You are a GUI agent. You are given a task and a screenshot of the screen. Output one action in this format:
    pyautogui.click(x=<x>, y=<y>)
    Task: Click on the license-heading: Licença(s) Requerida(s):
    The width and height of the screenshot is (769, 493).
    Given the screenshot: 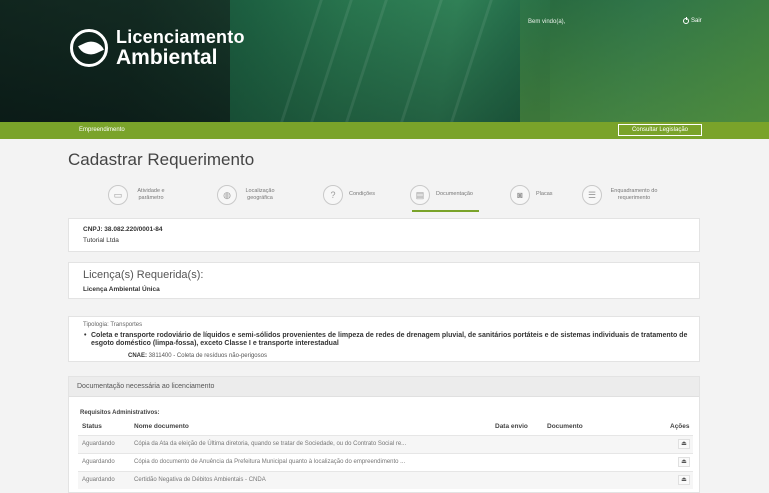 What is the action you would take?
    pyautogui.click(x=143, y=275)
    